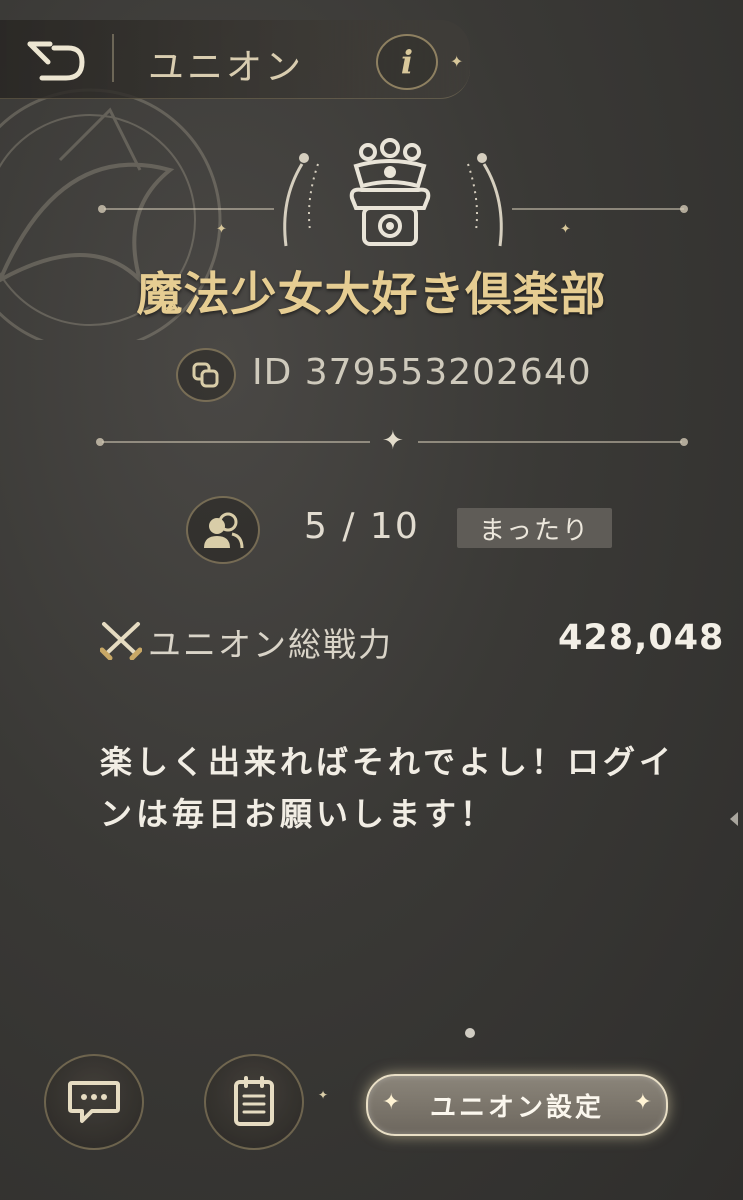 The image size is (743, 1200). I want to click on header-sparkle-icon: ✦, so click(457, 61).